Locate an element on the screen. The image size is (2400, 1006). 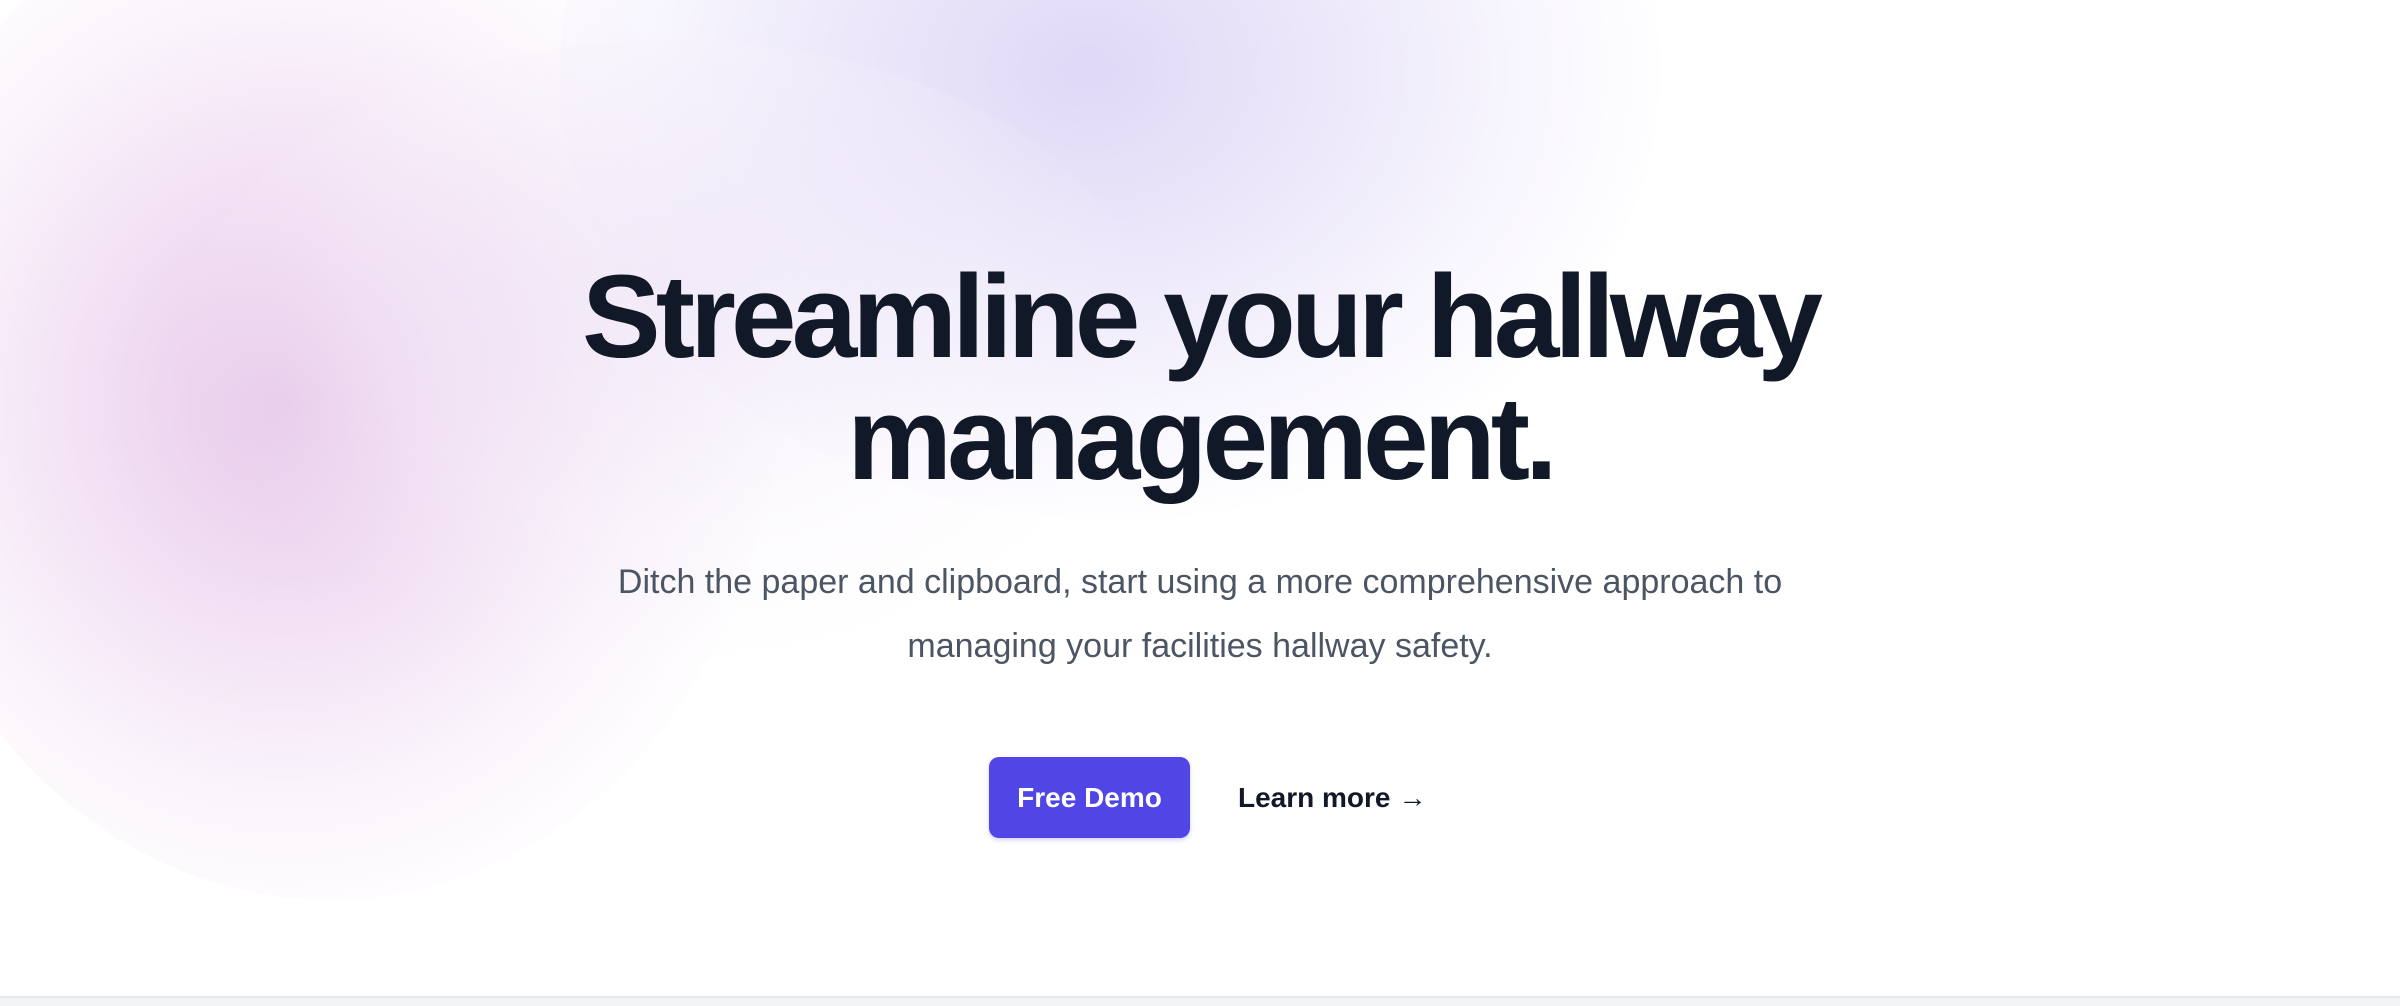
free-demo-button: Free Demo is located at coordinates (1089, 797).